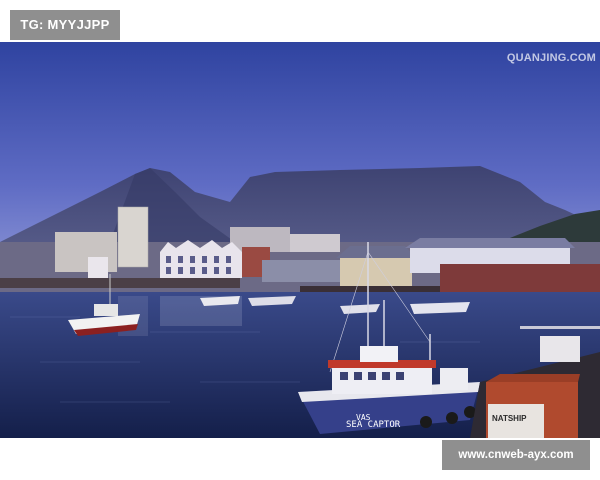  What do you see at coordinates (65, 25) in the screenshot?
I see `tag-badge: TG: MYYJJPP` at bounding box center [65, 25].